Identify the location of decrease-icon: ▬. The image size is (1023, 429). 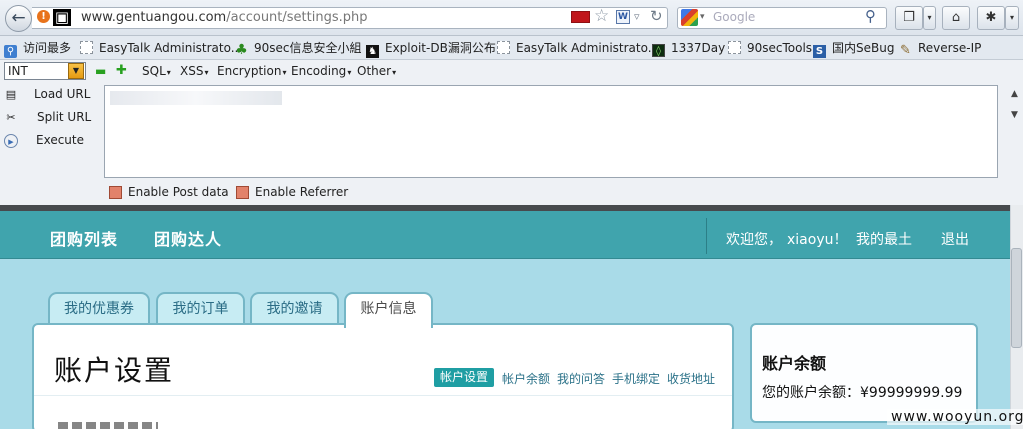
(100, 71).